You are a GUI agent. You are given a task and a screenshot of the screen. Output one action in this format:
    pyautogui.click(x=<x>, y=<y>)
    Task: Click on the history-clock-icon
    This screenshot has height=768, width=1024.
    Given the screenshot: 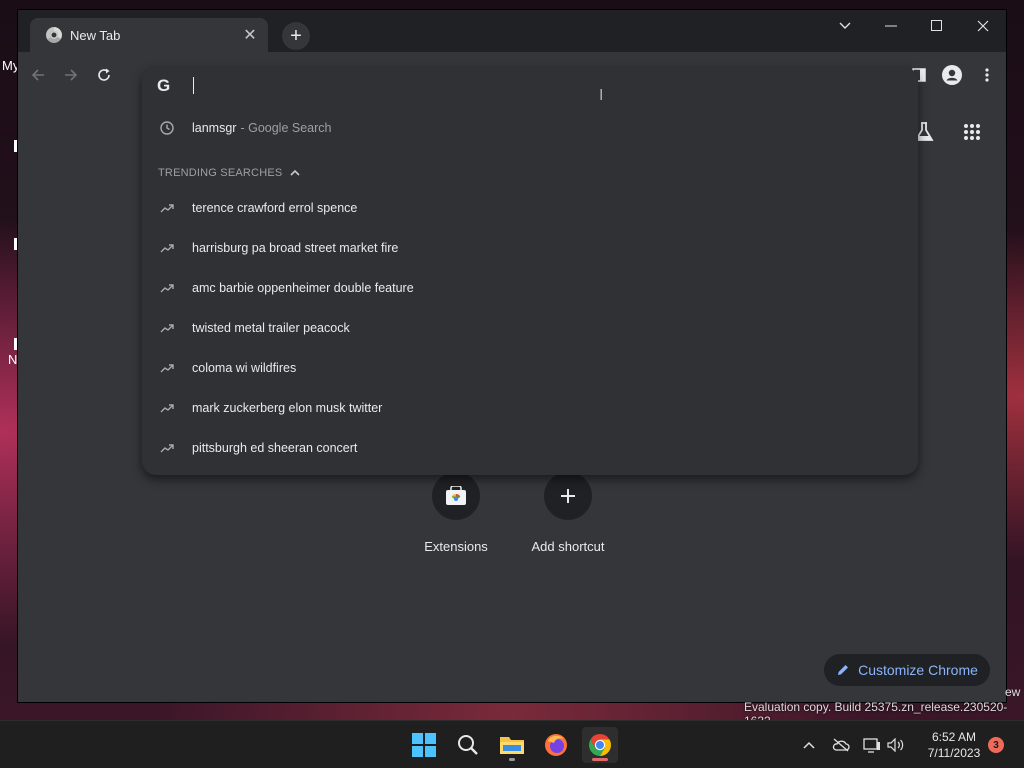 What is the action you would take?
    pyautogui.click(x=167, y=128)
    